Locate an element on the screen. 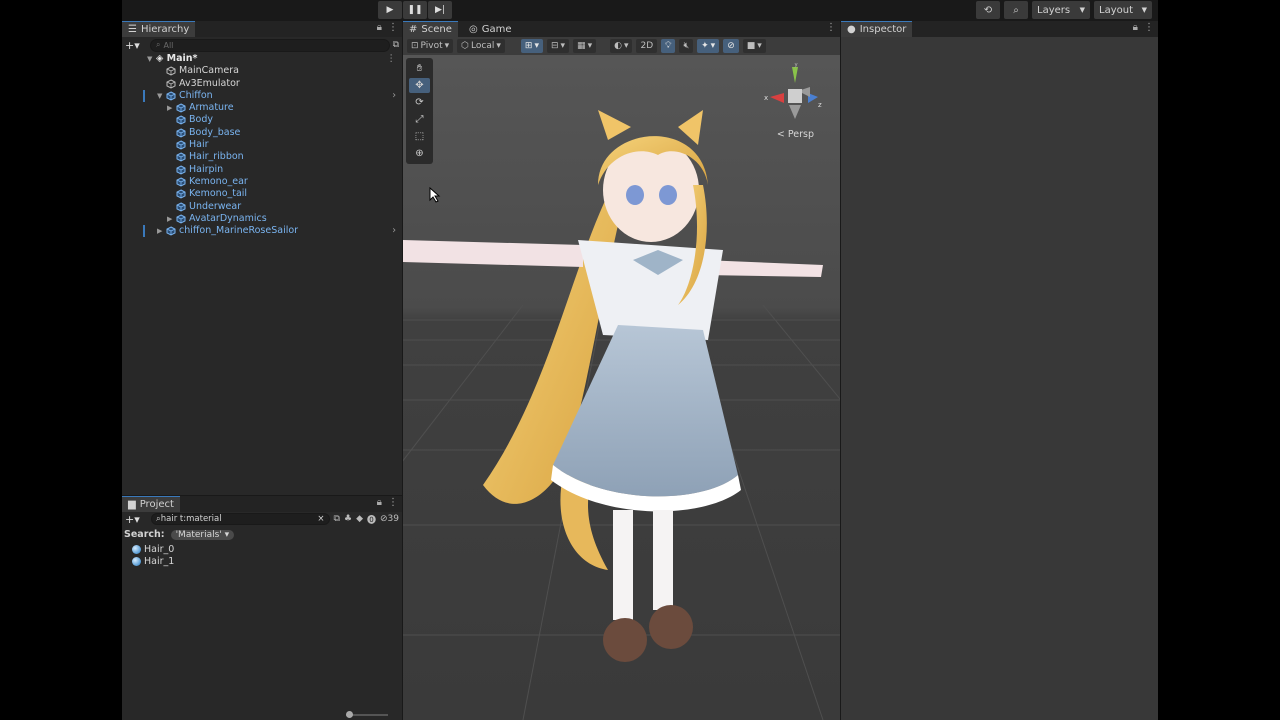 This screenshot has height=720, width=1280. tab-scene: # Scene is located at coordinates (430, 29).